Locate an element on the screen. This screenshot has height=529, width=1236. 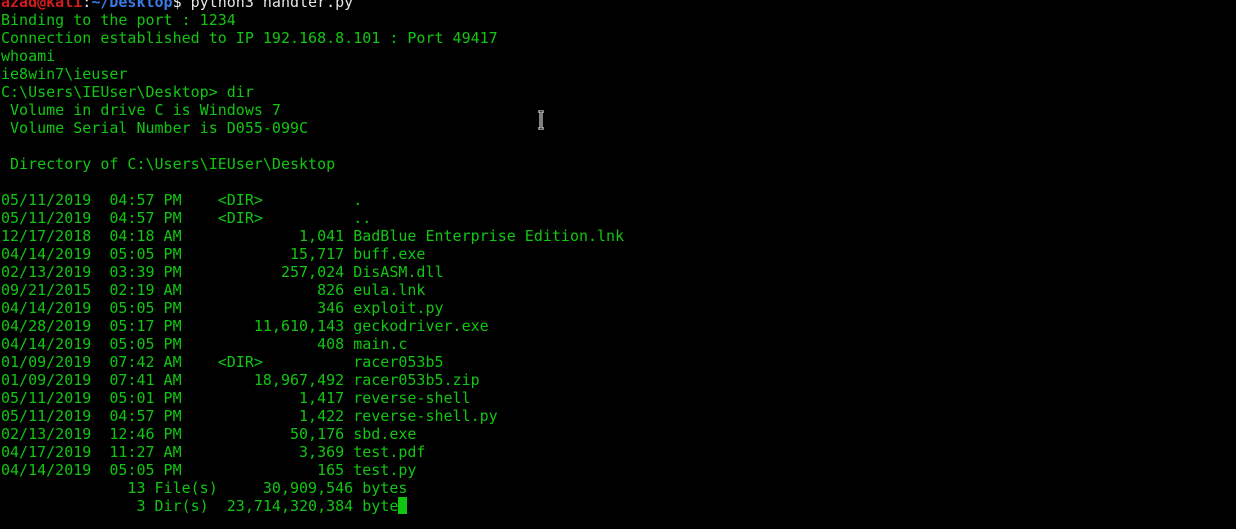
terminal-last-line: 3 Dir(s) 23,714,320,384 byte is located at coordinates (616, 506).